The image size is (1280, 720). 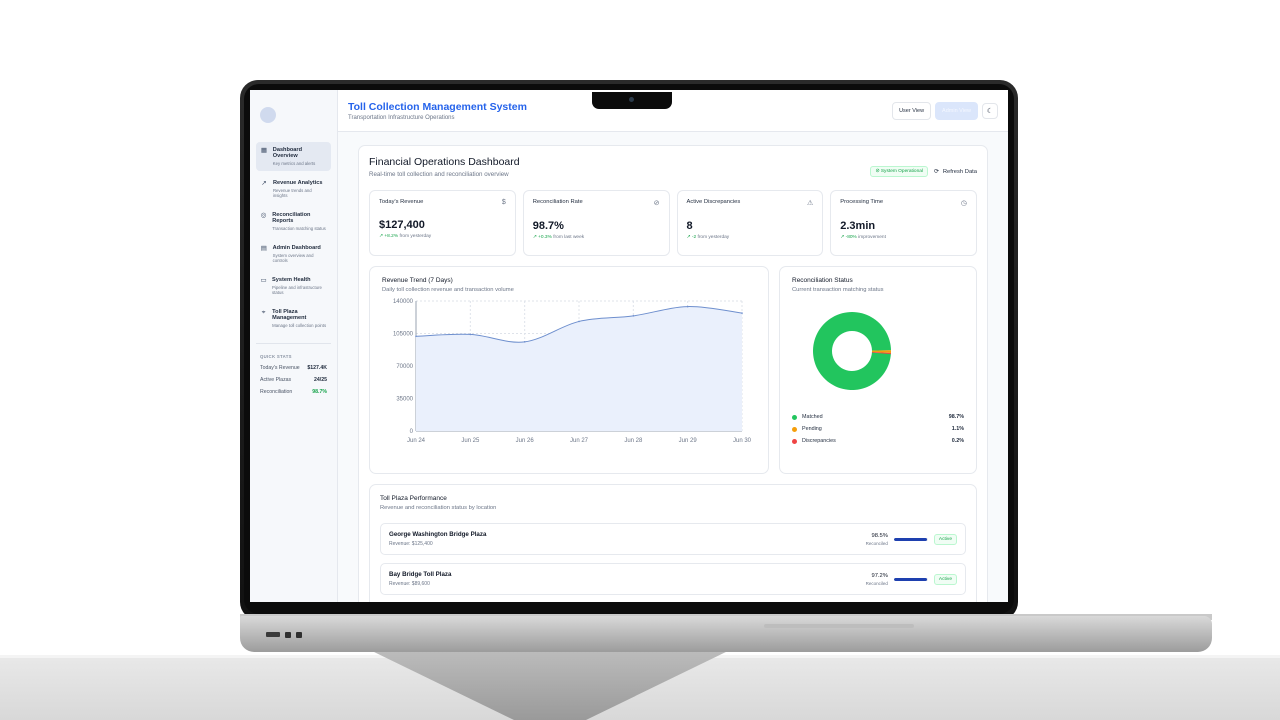 What do you see at coordinates (276, 392) in the screenshot?
I see `quick-stat-label: Reconciliation` at bounding box center [276, 392].